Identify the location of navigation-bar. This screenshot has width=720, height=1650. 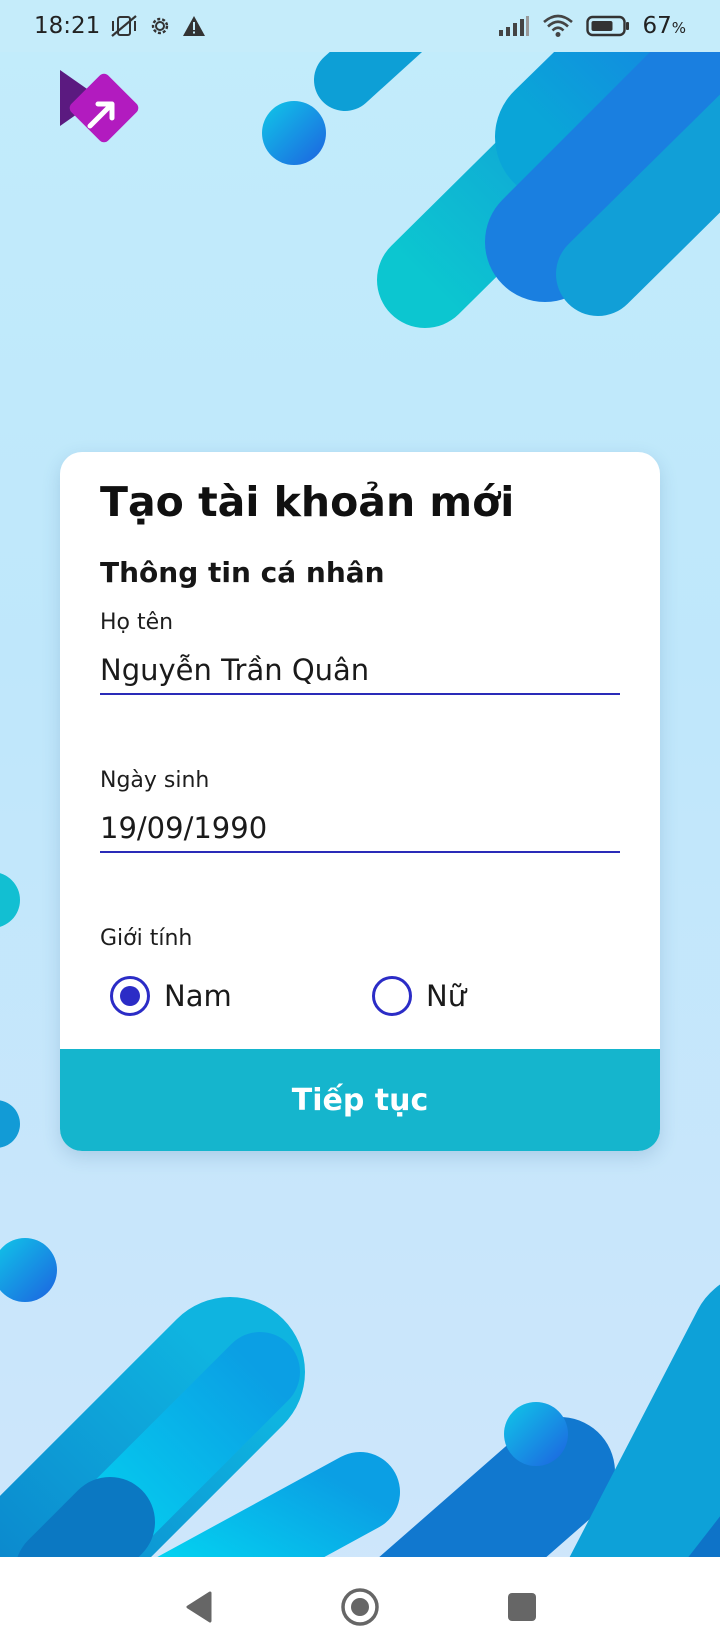
(360, 1603).